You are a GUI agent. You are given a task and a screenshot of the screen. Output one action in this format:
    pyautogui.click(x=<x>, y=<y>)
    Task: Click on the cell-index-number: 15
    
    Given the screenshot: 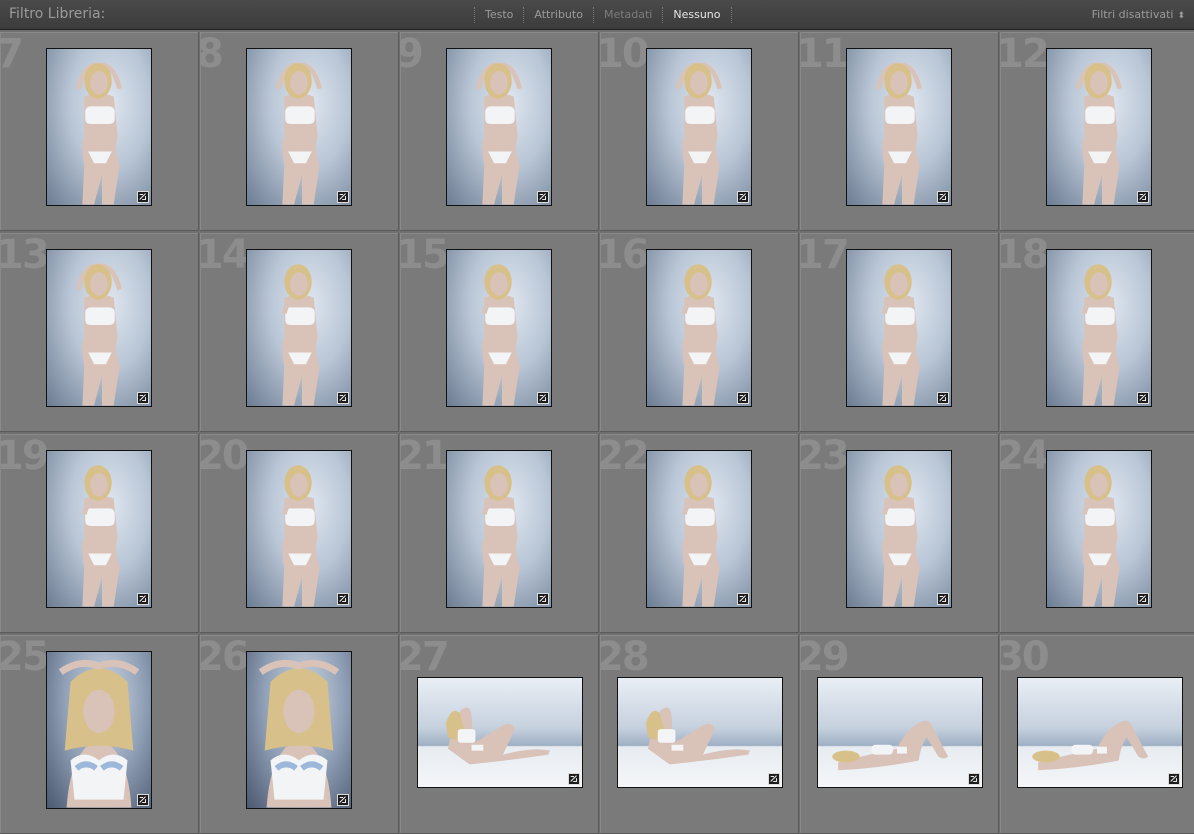 What is the action you would take?
    pyautogui.click(x=425, y=255)
    